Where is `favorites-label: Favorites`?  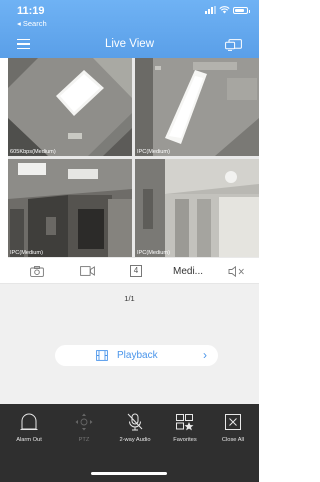
favorites-label: Favorites is located at coordinates (185, 440).